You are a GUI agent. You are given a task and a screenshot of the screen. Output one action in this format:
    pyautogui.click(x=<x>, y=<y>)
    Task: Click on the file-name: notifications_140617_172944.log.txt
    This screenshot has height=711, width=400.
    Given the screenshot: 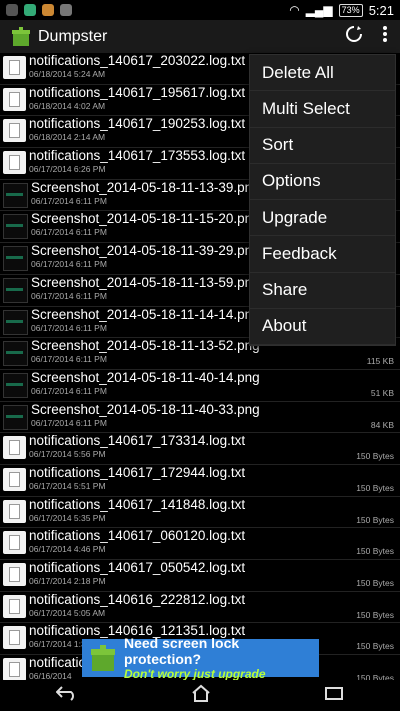 What is the action you would take?
    pyautogui.click(x=137, y=472)
    